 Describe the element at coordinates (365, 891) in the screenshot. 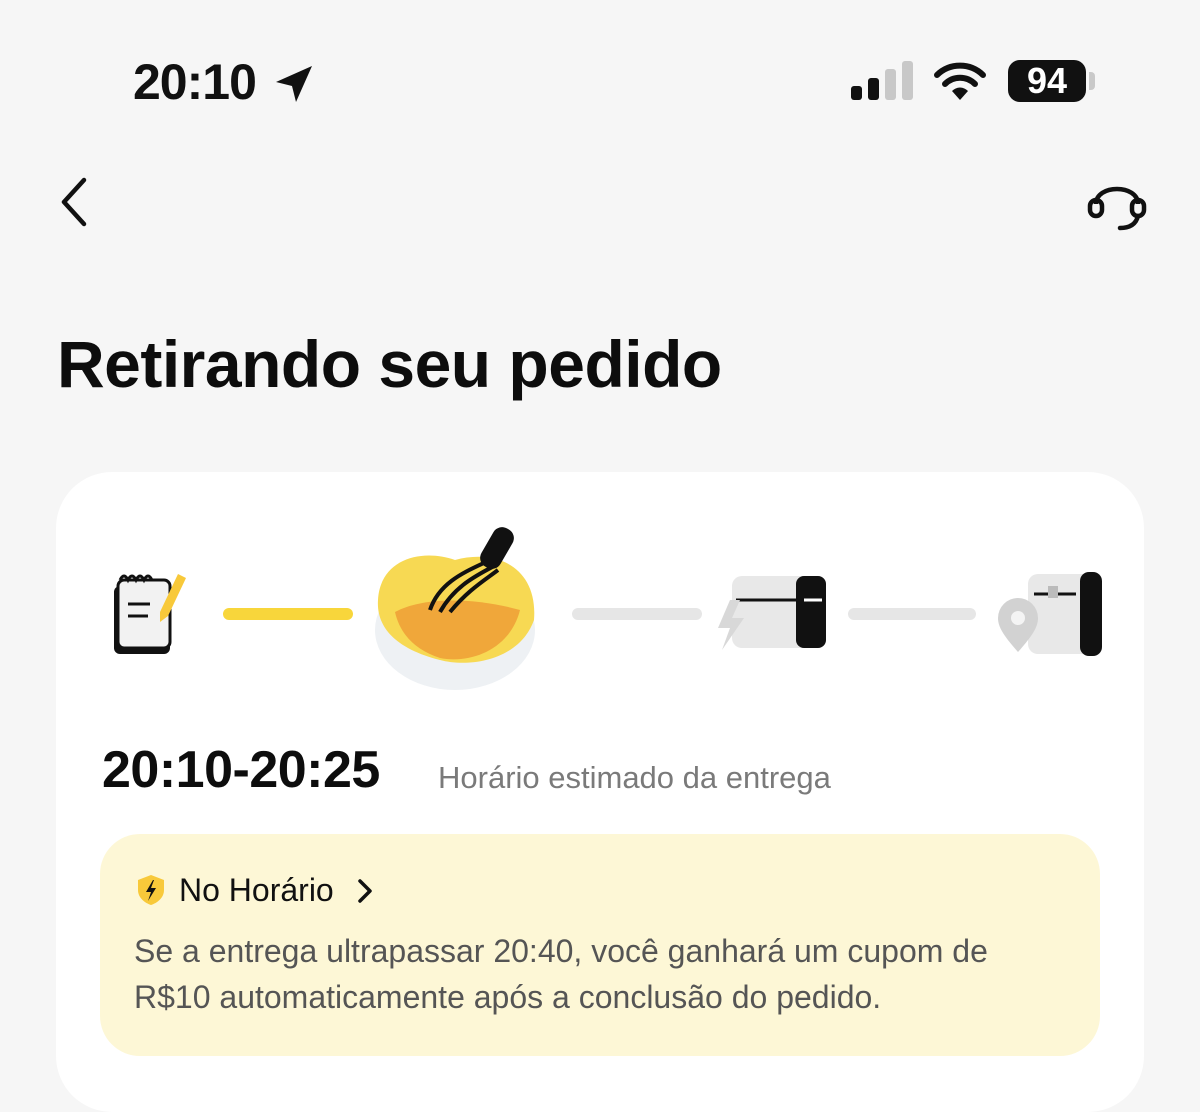

I see `chevron-right-icon` at that location.